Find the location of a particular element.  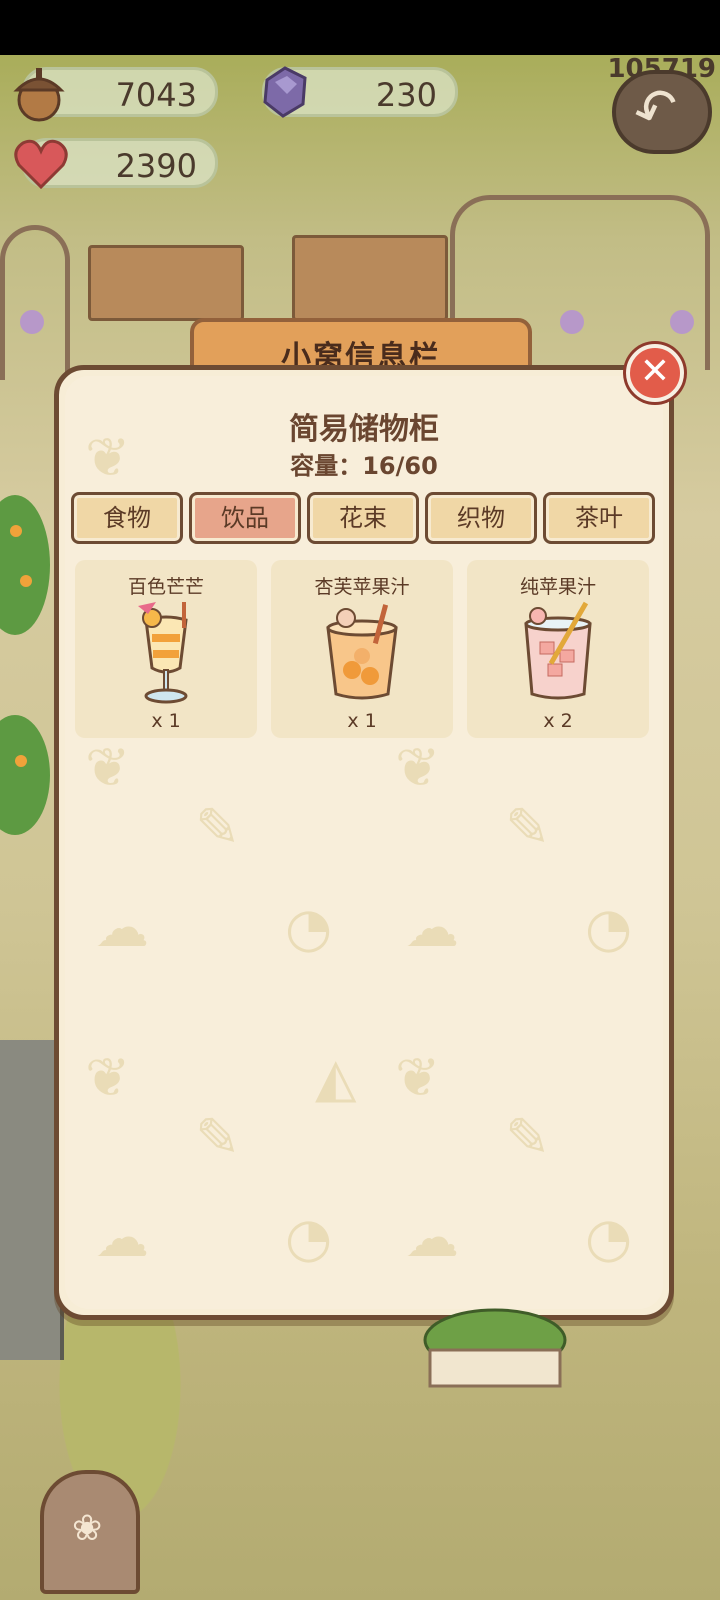

tab-drinks: 饮品 is located at coordinates (245, 518).